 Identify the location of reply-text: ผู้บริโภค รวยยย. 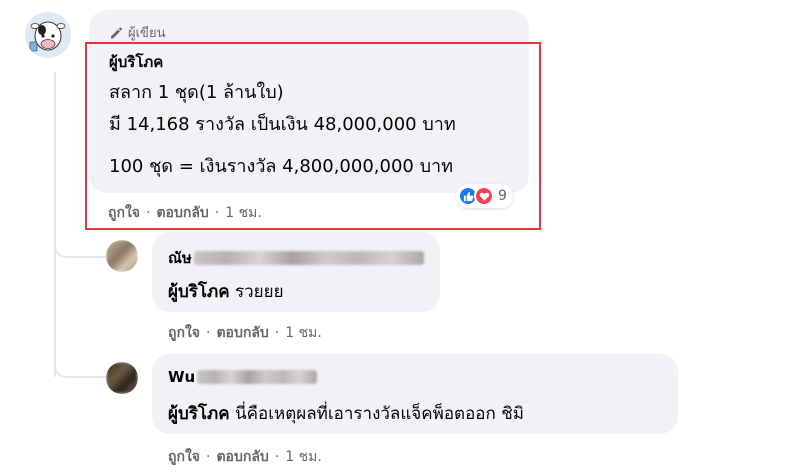
(226, 291).